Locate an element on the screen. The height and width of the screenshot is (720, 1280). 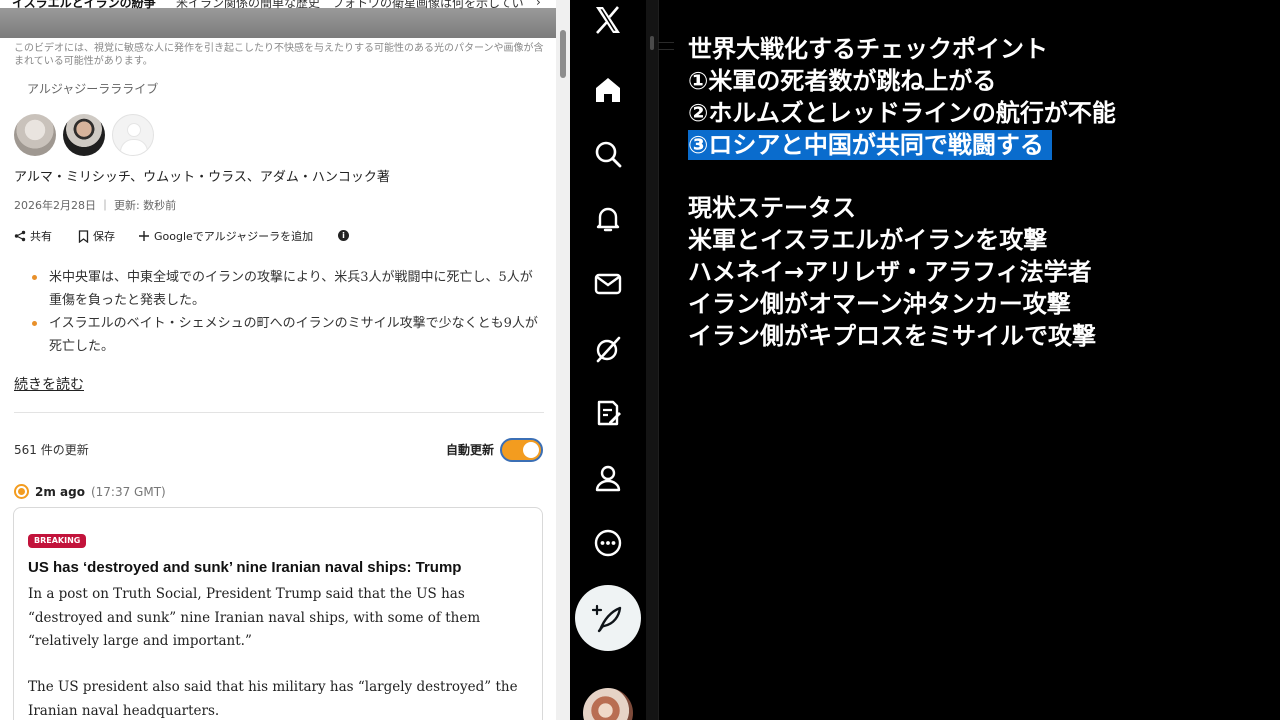
bookmark-icon is located at coordinates (83, 236).